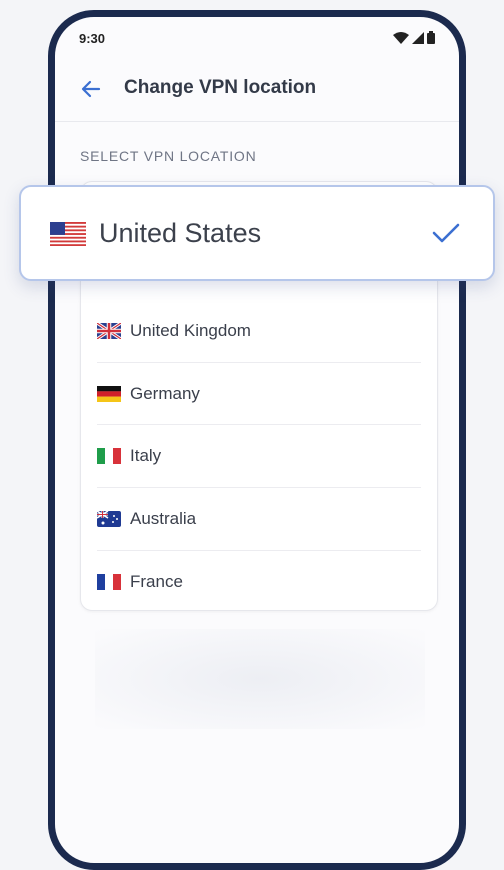  Describe the element at coordinates (431, 37) in the screenshot. I see `battery-icon` at that location.